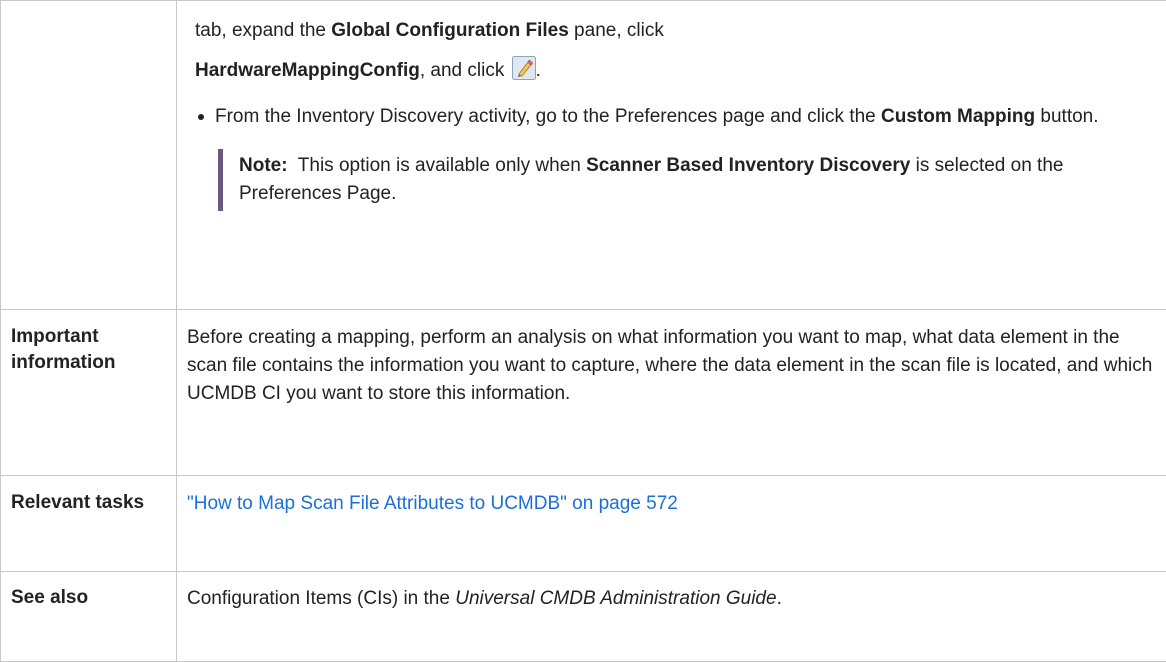 Image resolution: width=1166 pixels, height=662 pixels. Describe the element at coordinates (89, 393) in the screenshot. I see `row-label-important-information: Important information` at that location.